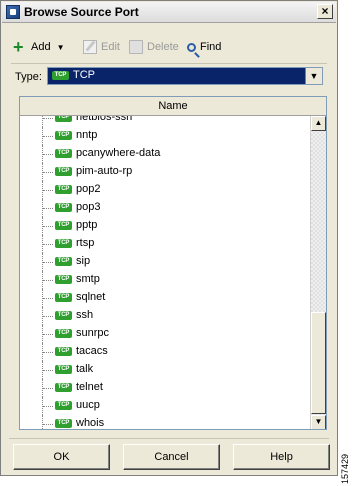 The image size is (358, 486). I want to click on list-item-label: whois, so click(90, 423).